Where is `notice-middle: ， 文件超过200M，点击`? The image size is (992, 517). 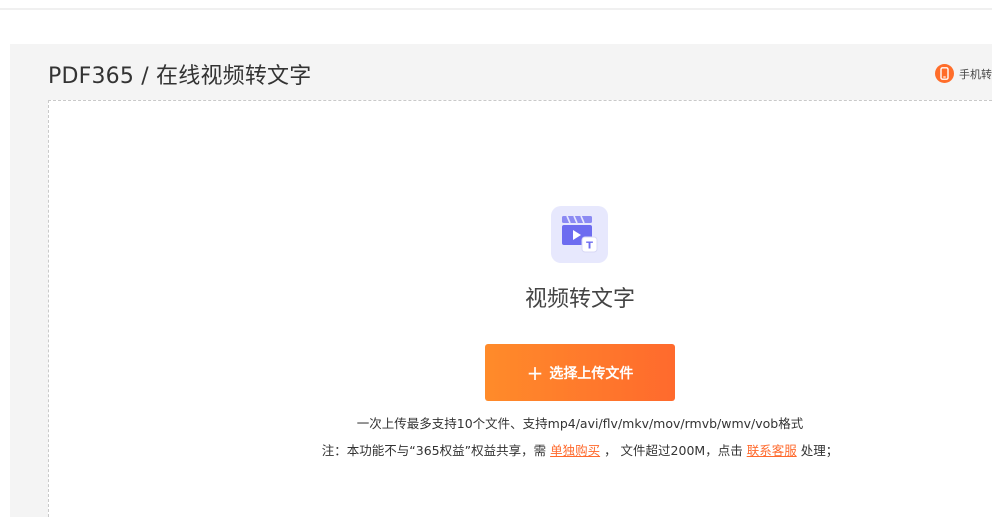
notice-middle: ， 文件超过200M，点击 is located at coordinates (673, 450).